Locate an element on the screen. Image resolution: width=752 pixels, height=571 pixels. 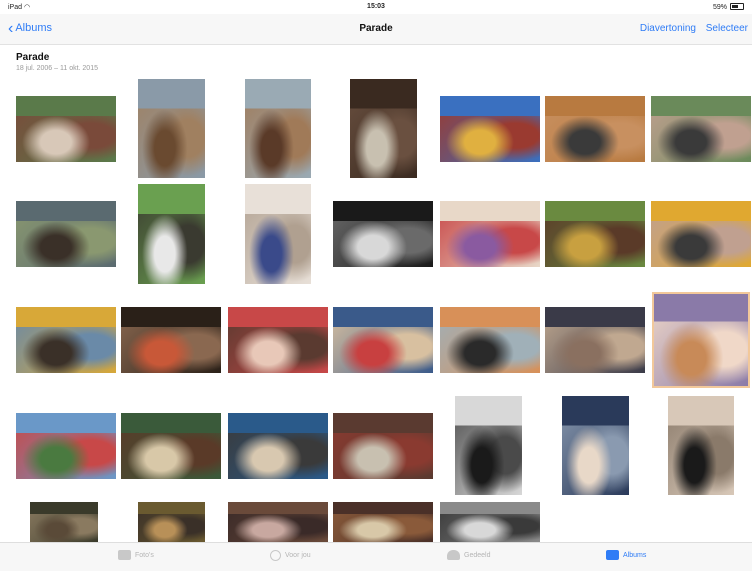
tab-photos: Foto's is located at coordinates (136, 555).